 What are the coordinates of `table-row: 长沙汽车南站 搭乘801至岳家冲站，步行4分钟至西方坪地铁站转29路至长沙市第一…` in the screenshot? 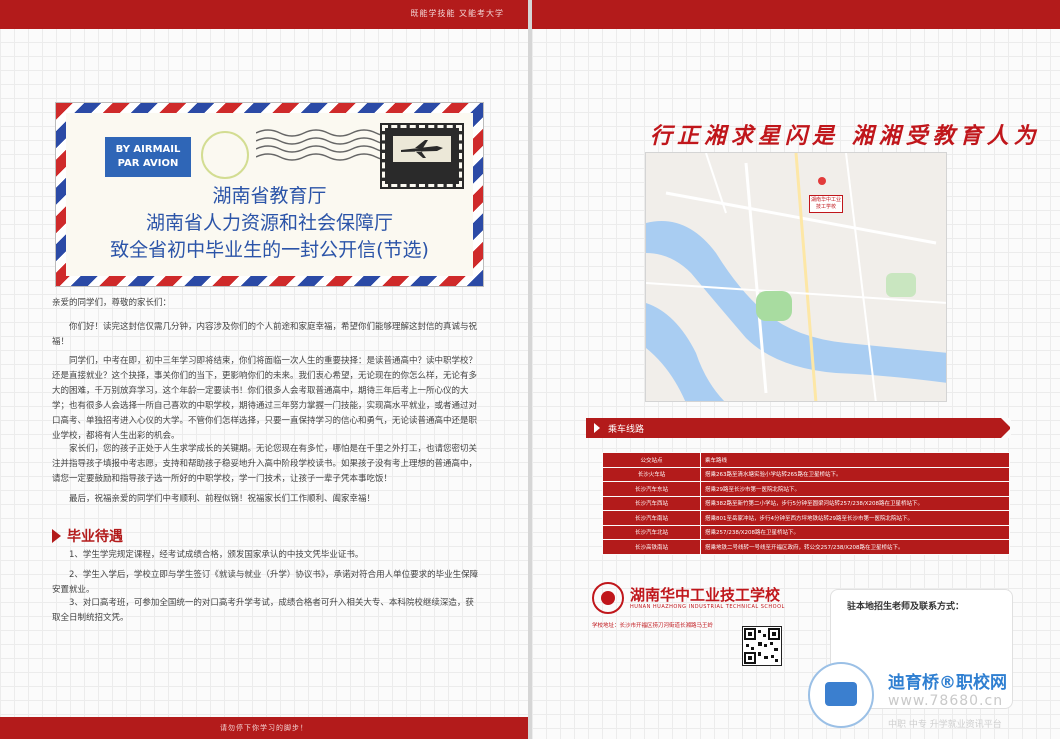 It's located at (806, 518).